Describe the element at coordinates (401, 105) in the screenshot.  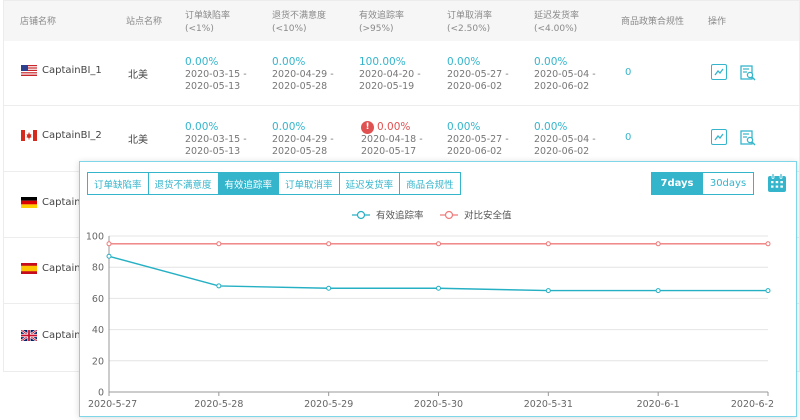
I see `row-divider` at that location.